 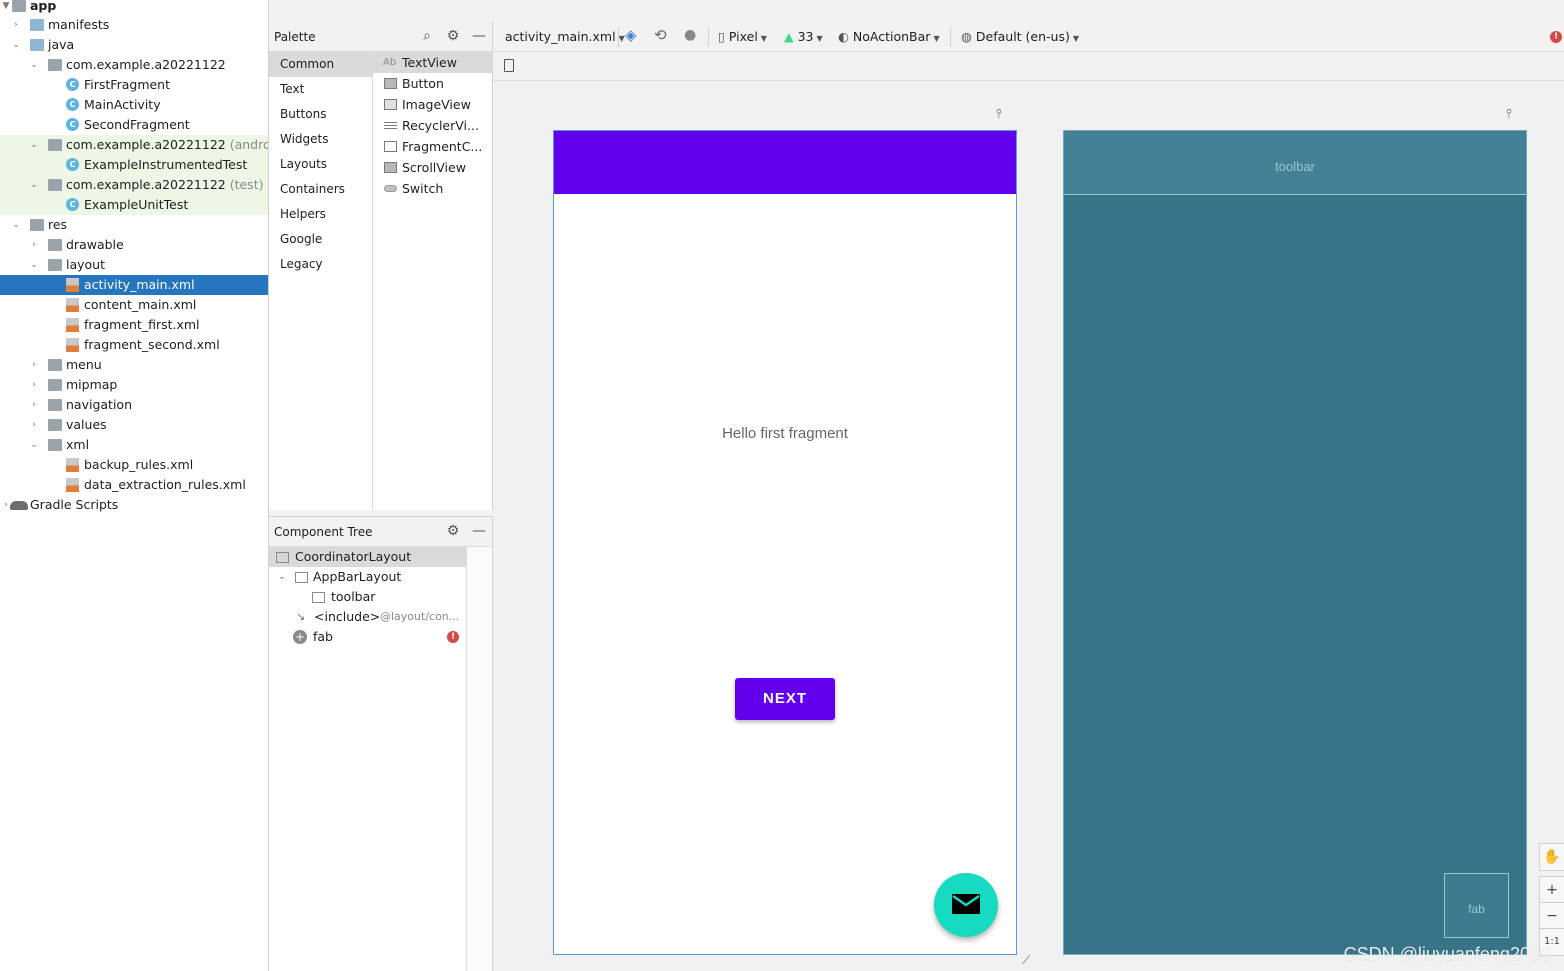 I want to click on palette-category-containers: Containers, so click(x=320, y=189).